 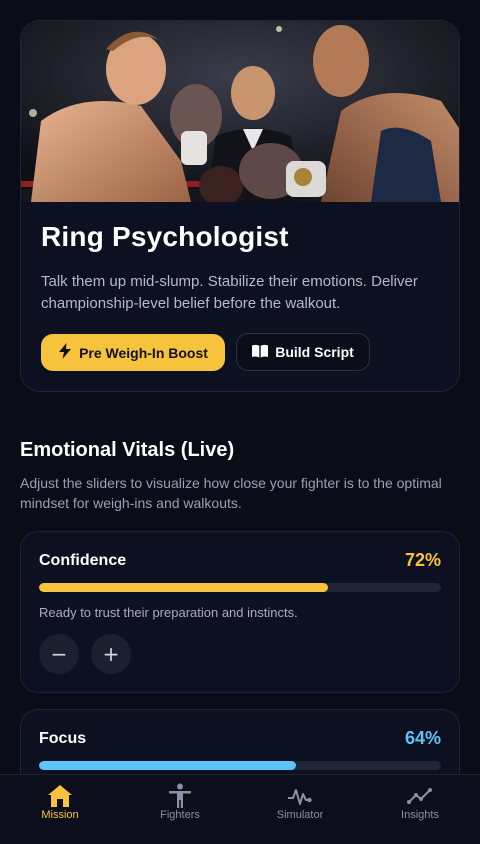 I want to click on nav-item-mission: Mission, so click(x=60, y=809).